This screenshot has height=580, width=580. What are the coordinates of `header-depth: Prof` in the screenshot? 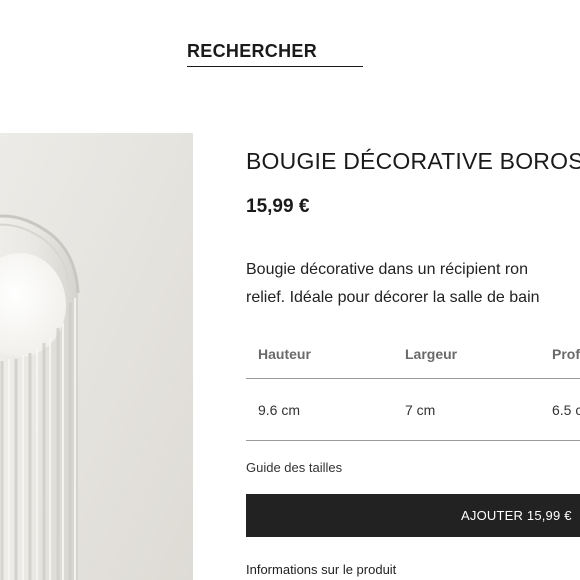 It's located at (566, 354).